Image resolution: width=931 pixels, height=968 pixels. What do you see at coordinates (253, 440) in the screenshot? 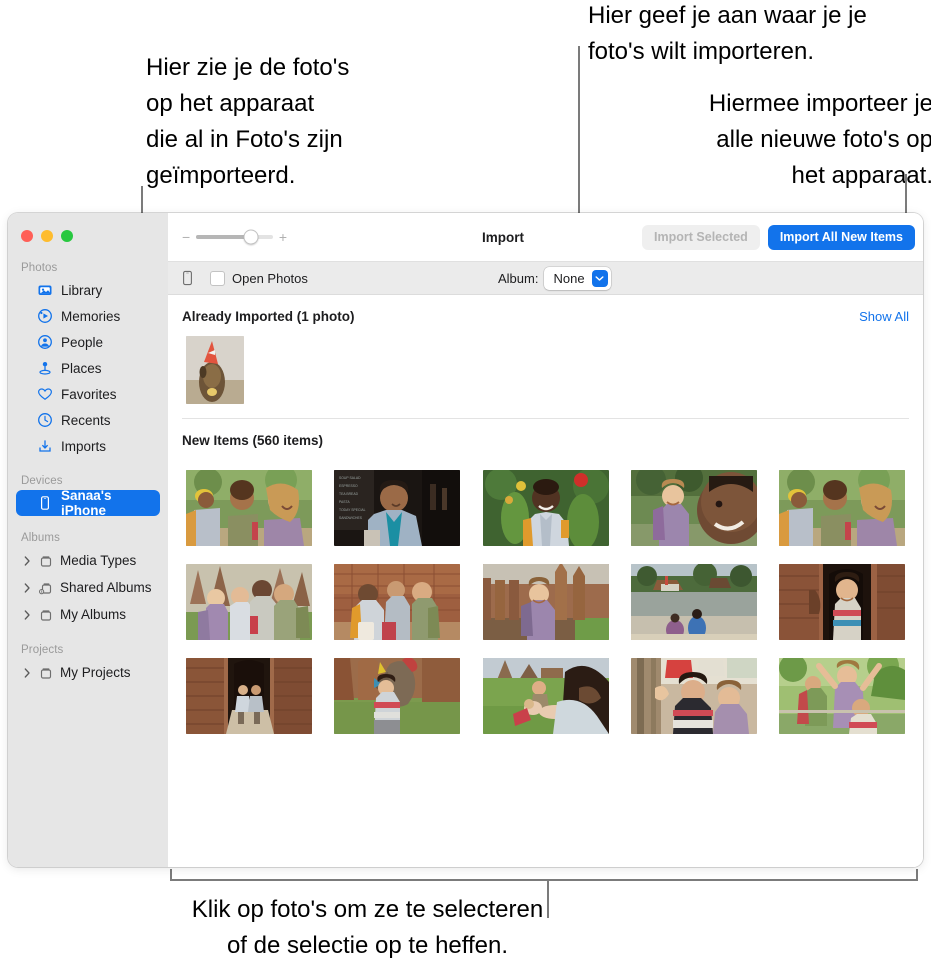
I see `new-items-title: New Items (560 items)` at bounding box center [253, 440].